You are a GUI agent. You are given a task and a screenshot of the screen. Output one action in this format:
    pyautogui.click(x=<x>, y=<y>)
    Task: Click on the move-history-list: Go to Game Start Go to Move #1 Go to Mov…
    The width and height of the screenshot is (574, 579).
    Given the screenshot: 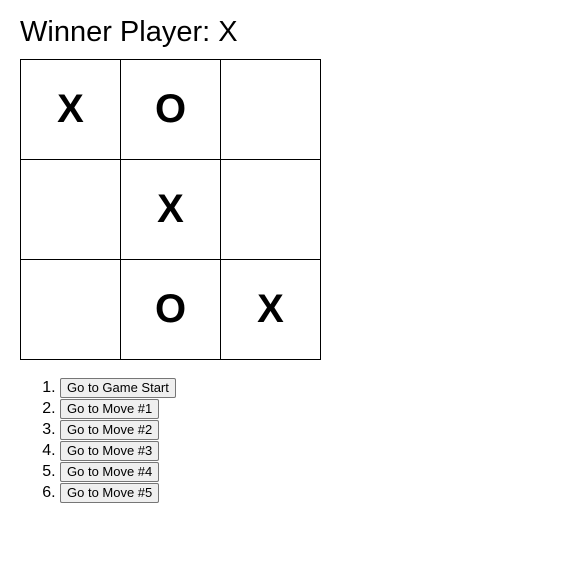 What is the action you would take?
    pyautogui.click(x=170, y=440)
    